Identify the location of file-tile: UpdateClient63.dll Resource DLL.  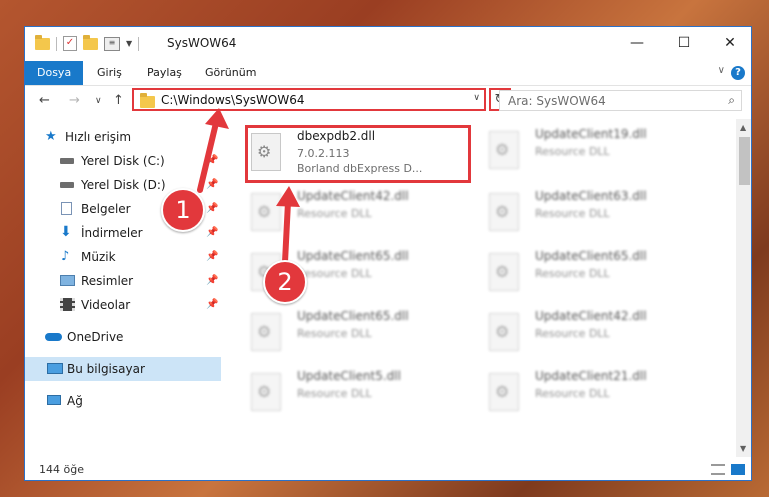
(599, 215).